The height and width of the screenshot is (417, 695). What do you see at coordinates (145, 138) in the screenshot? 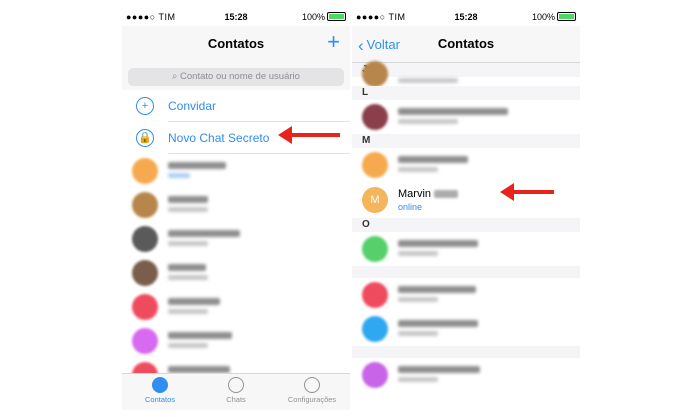
I see `lock-icon: 🔒` at bounding box center [145, 138].